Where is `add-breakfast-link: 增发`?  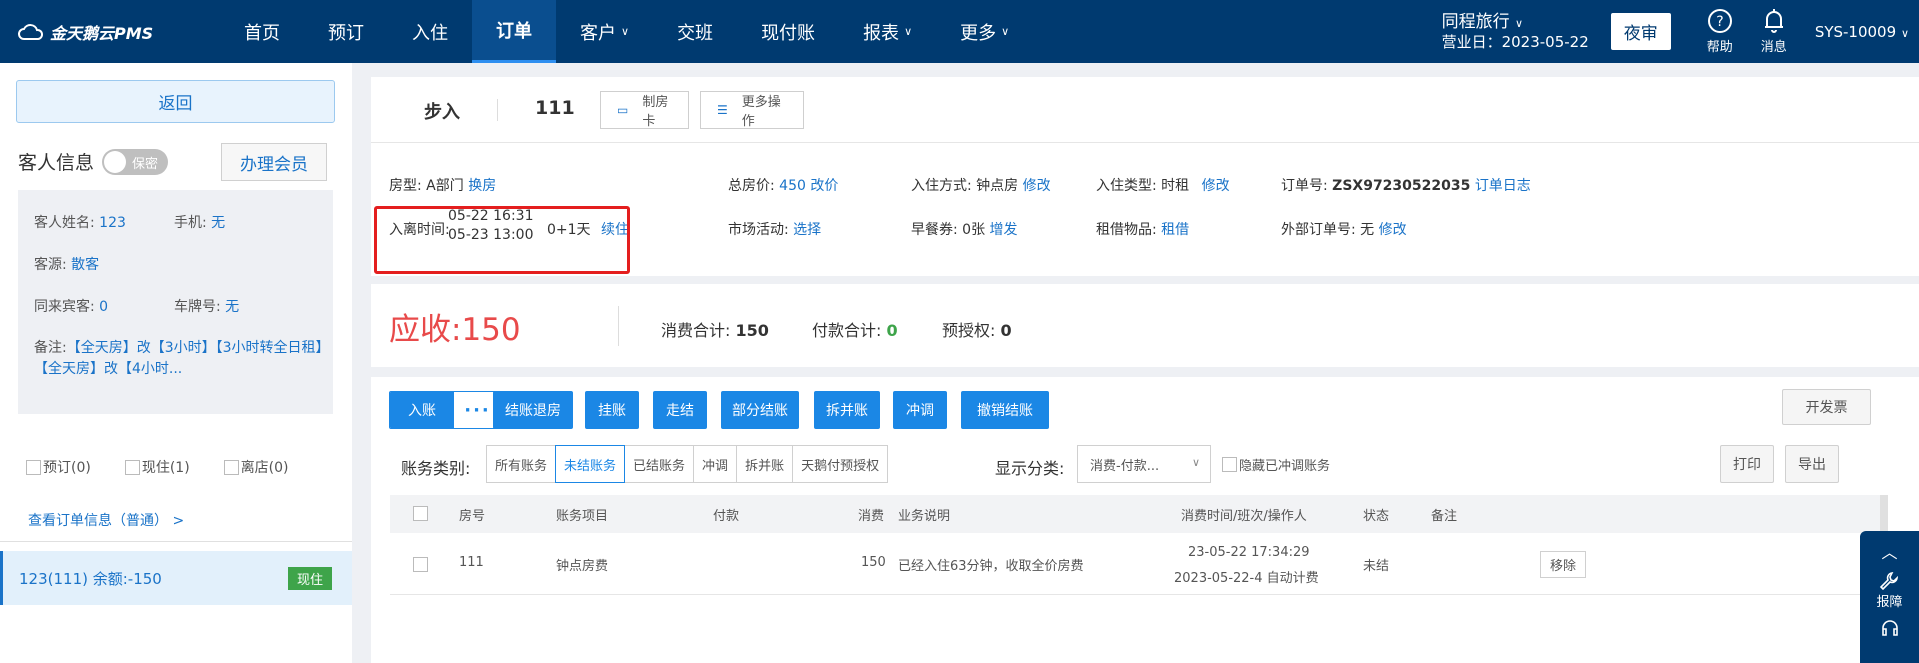 add-breakfast-link: 增发 is located at coordinates (1004, 230).